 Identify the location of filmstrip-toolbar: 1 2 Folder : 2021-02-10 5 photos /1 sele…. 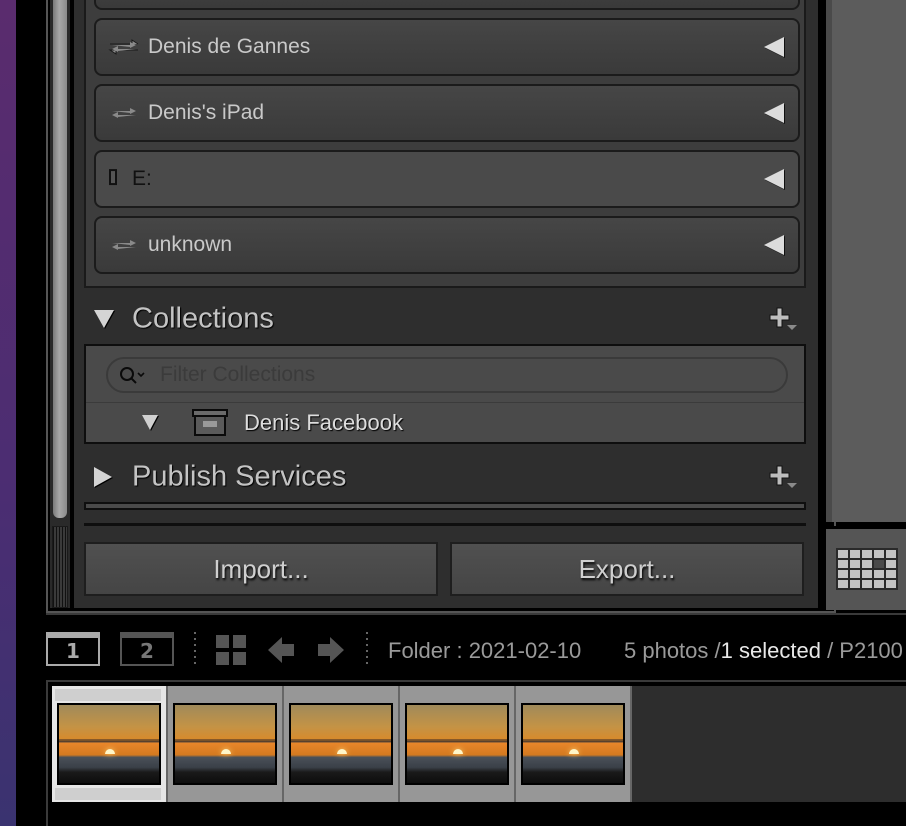
(453, 650).